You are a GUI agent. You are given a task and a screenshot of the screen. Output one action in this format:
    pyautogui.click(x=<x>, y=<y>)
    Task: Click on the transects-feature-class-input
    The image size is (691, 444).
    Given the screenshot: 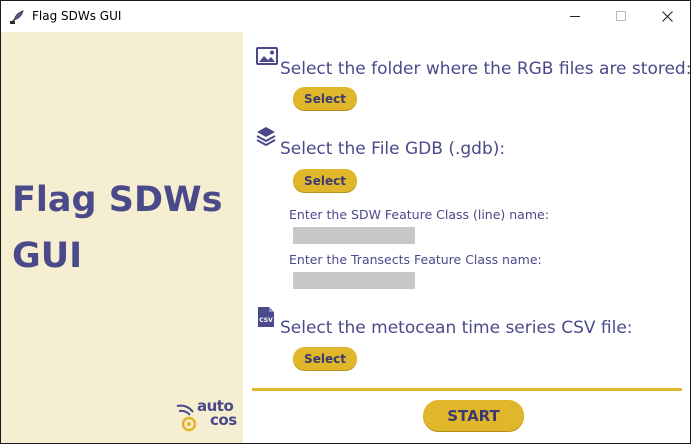 What is the action you would take?
    pyautogui.click(x=354, y=280)
    